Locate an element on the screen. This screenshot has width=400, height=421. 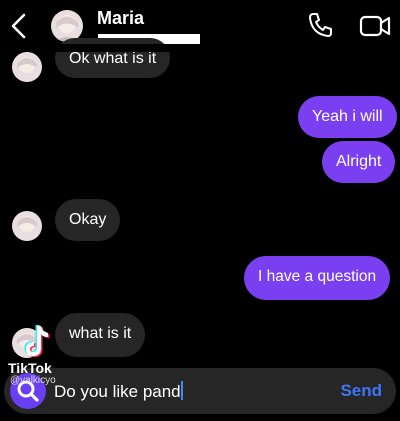
tiktok-watermark: TikTok @valkicyo is located at coordinates (45, 354).